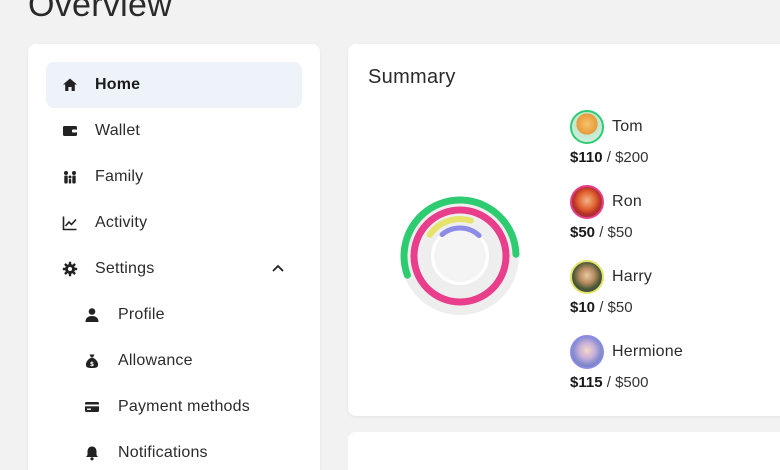 The height and width of the screenshot is (470, 780). I want to click on bell-icon, so click(92, 453).